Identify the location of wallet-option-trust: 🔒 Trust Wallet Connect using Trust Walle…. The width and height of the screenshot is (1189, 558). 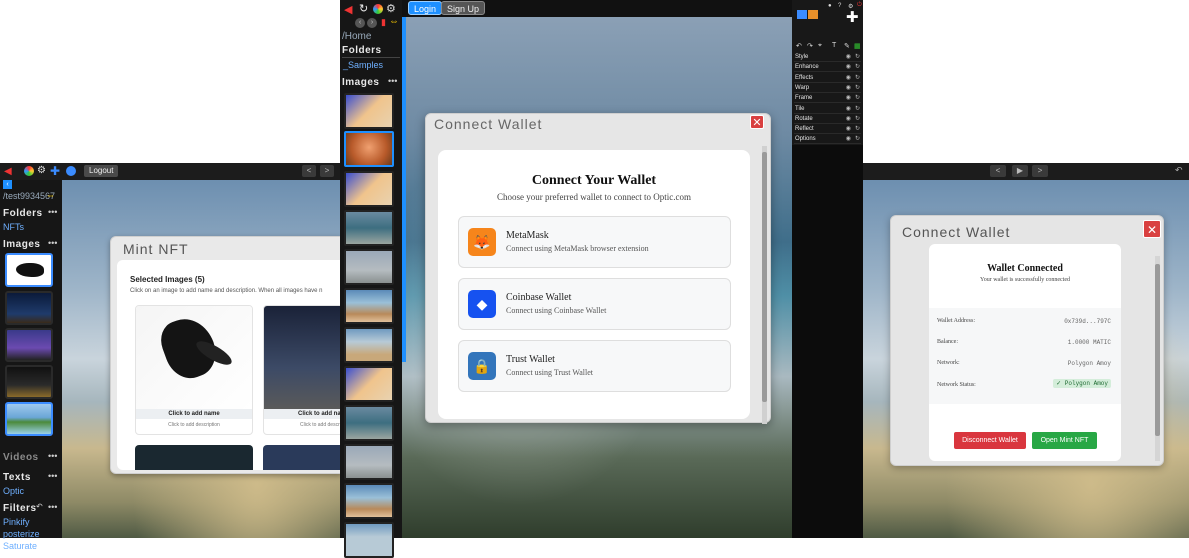
(594, 366).